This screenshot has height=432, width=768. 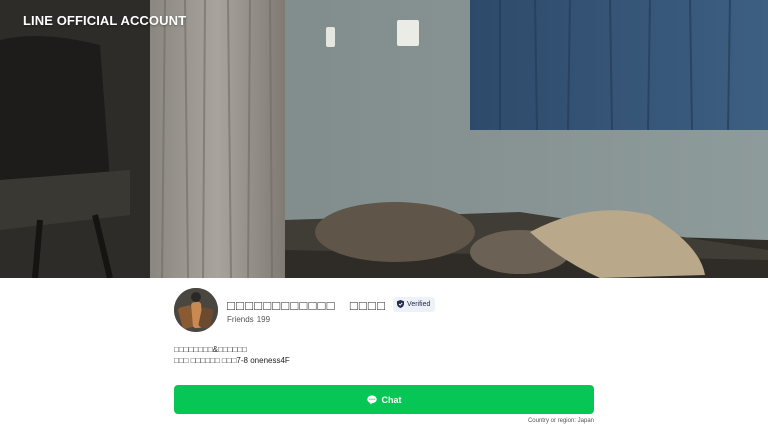 What do you see at coordinates (263, 319) in the screenshot?
I see `friends-count: 199` at bounding box center [263, 319].